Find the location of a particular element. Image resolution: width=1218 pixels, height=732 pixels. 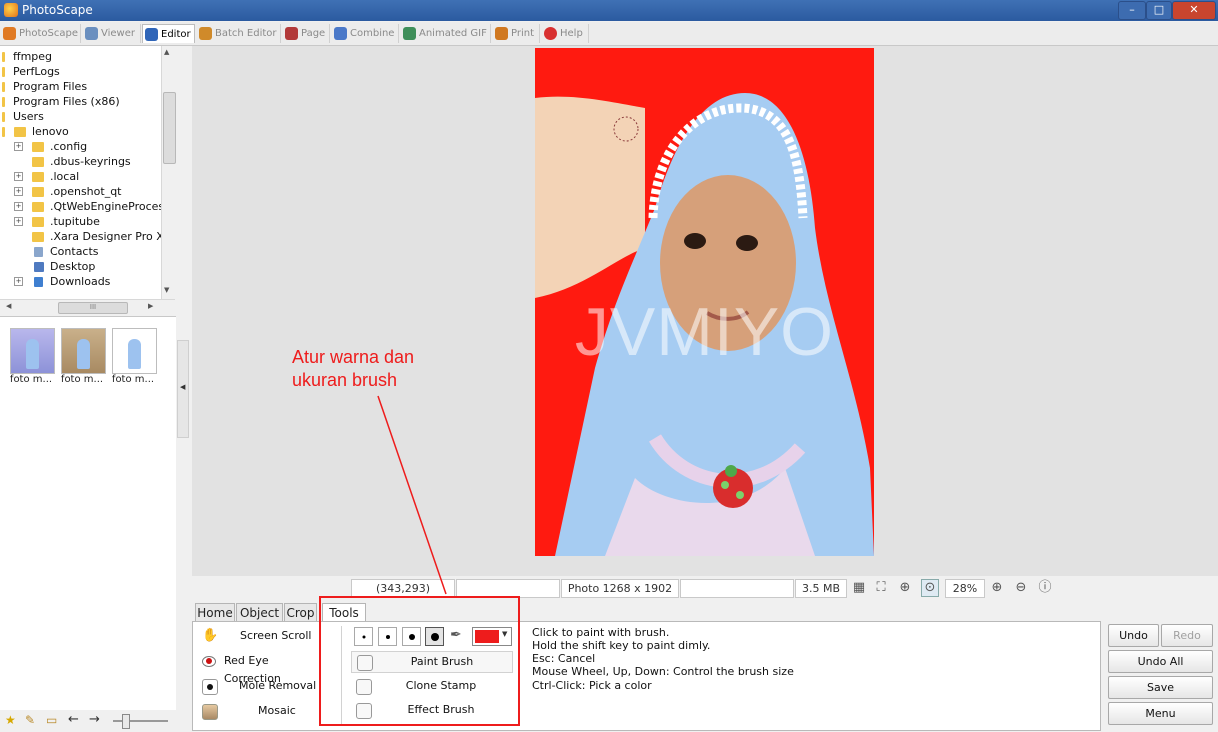

tree-item-qtwebengine: + .QtWebEngineProces is located at coordinates (89, 206).